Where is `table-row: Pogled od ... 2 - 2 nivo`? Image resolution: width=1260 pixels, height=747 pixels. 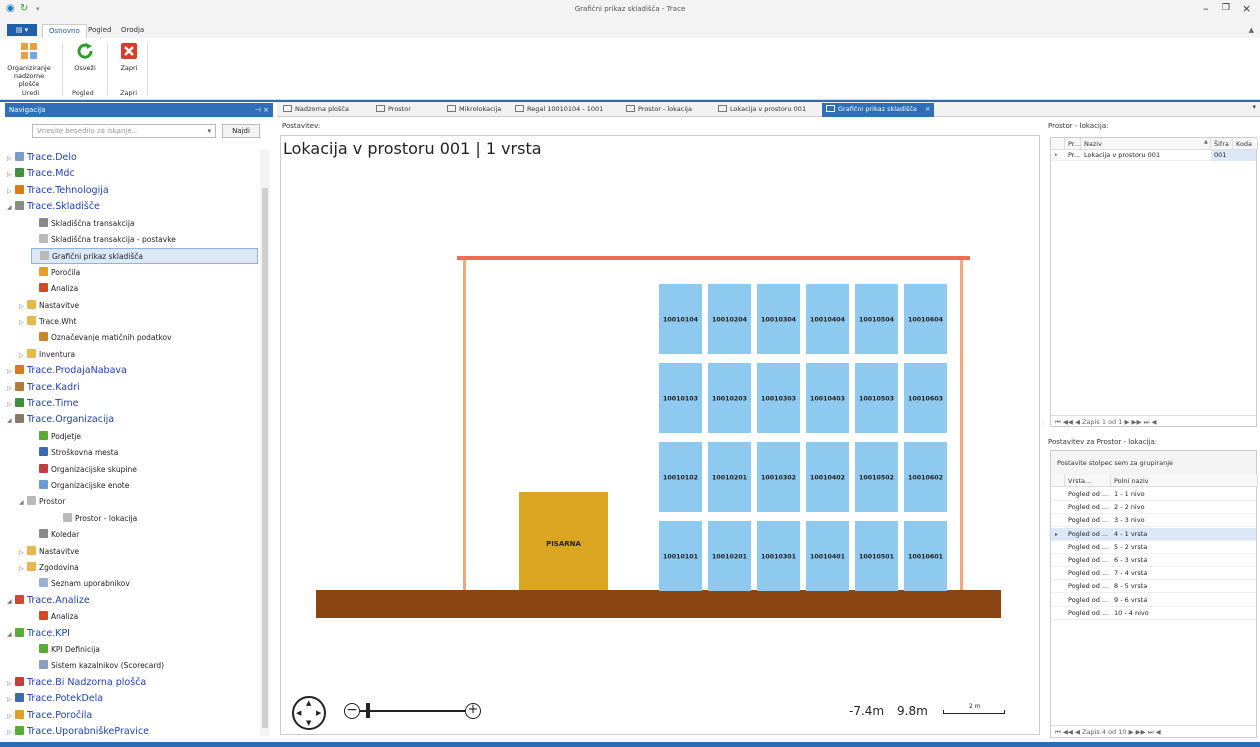 table-row: Pogled od ... 2 - 2 nivo is located at coordinates (1153, 508).